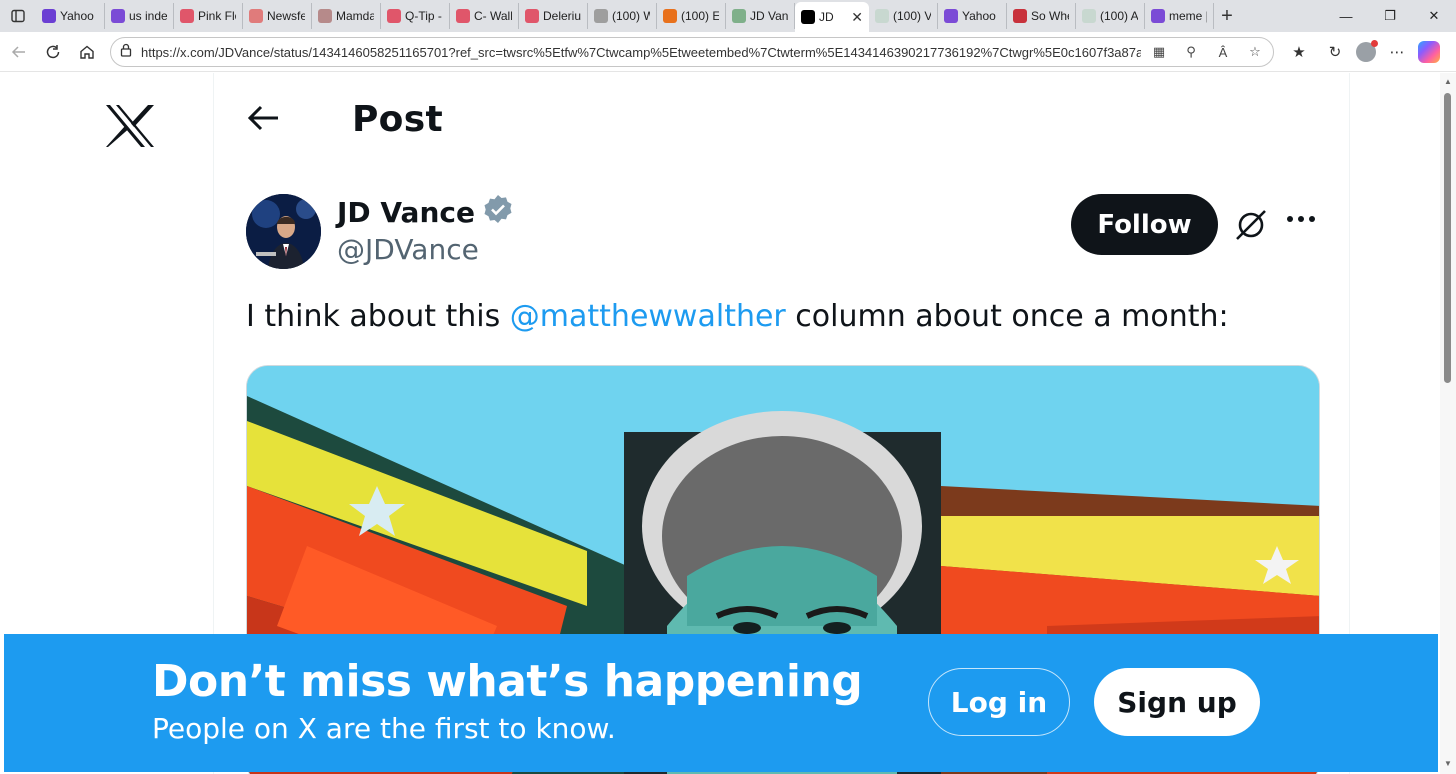 The image size is (1456, 774). What do you see at coordinates (1397, 52) in the screenshot?
I see `more-menu-icon: ⋯` at bounding box center [1397, 52].